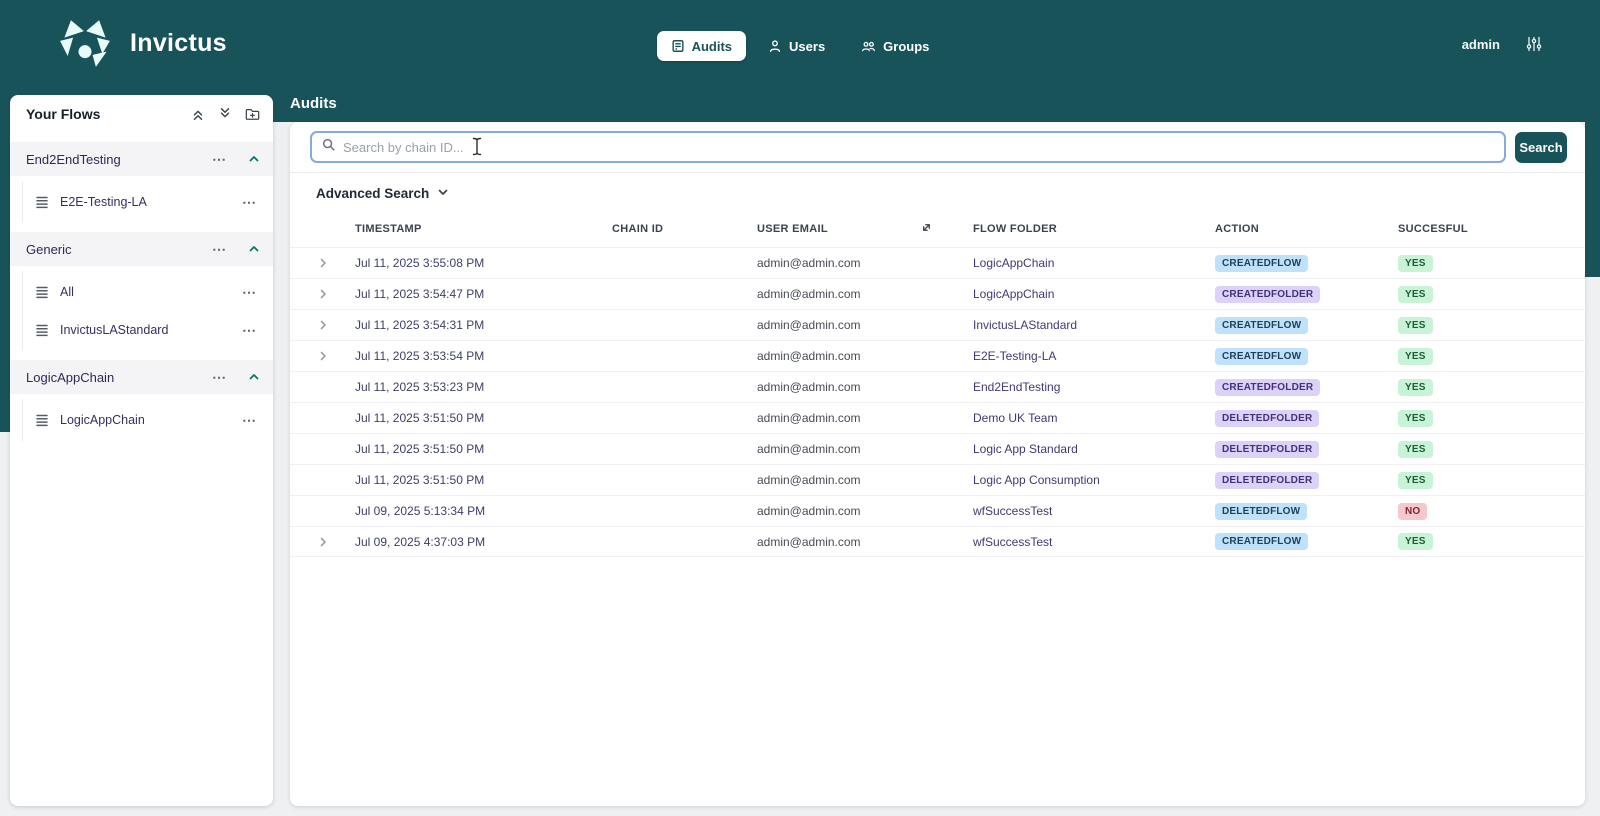  I want to click on add-folder-icon, so click(252, 114).